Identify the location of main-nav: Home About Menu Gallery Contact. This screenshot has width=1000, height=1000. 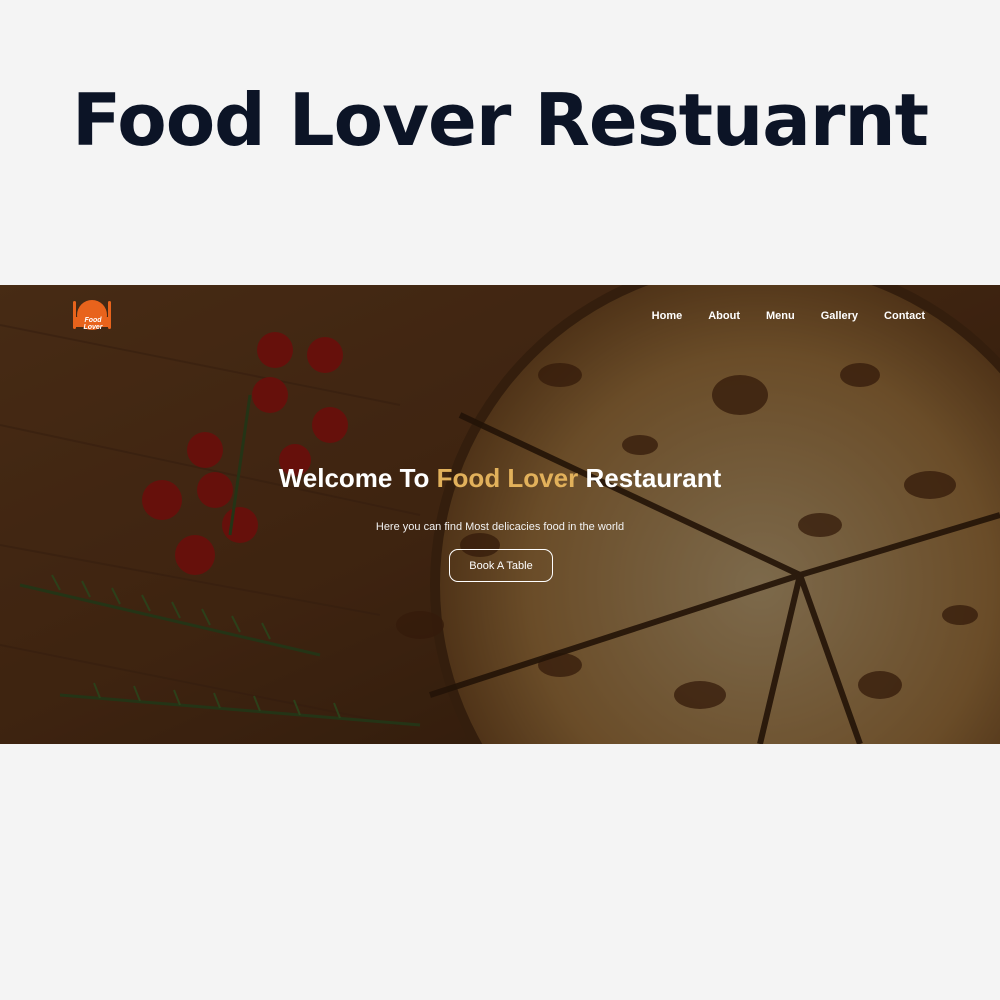
(788, 316).